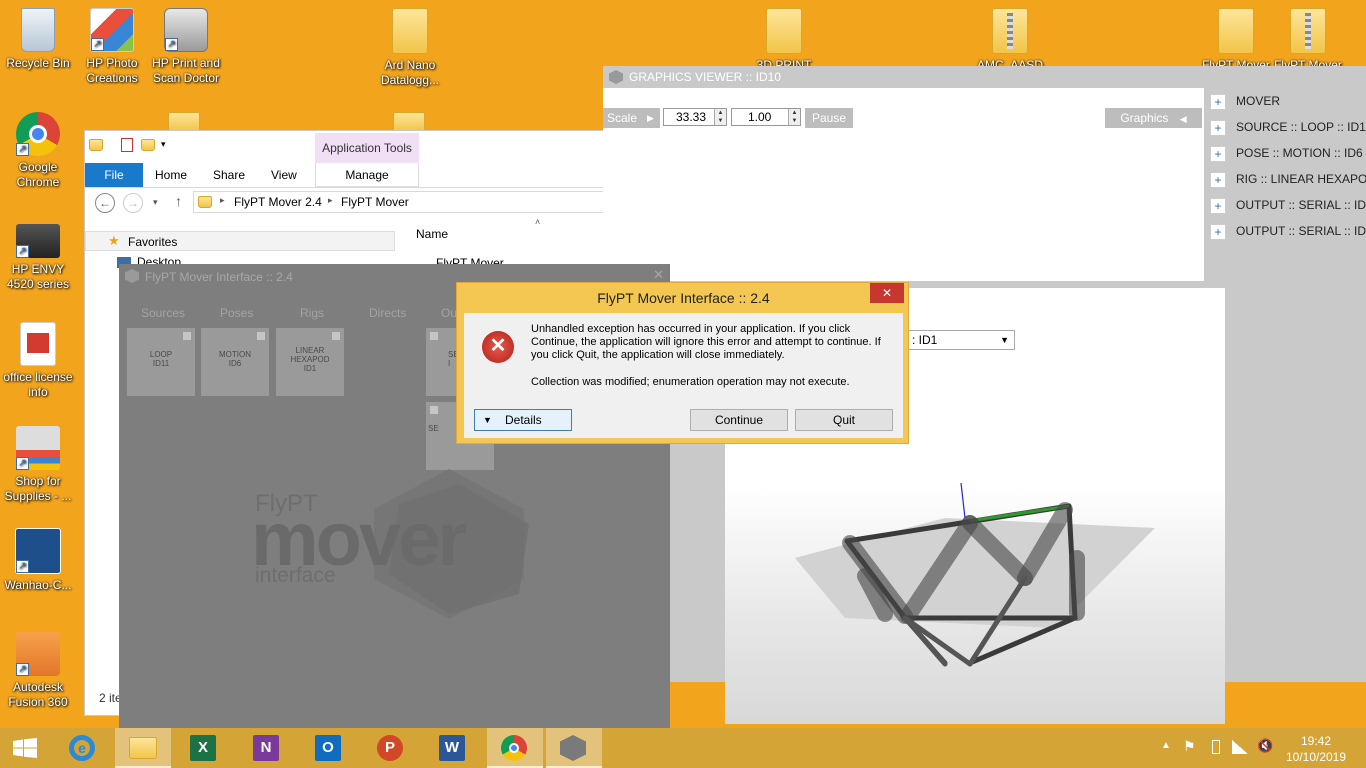  Describe the element at coordinates (1265, 746) in the screenshot. I see `volume-muted-icon: 🔇` at that location.